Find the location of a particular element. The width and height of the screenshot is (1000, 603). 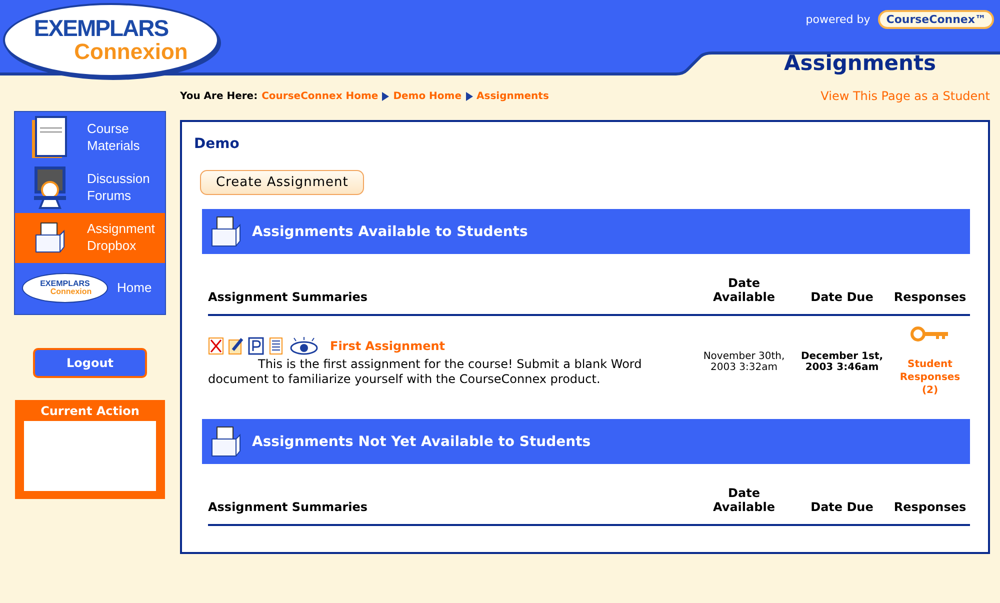

section-title: Assignments Available to Students is located at coordinates (390, 232).